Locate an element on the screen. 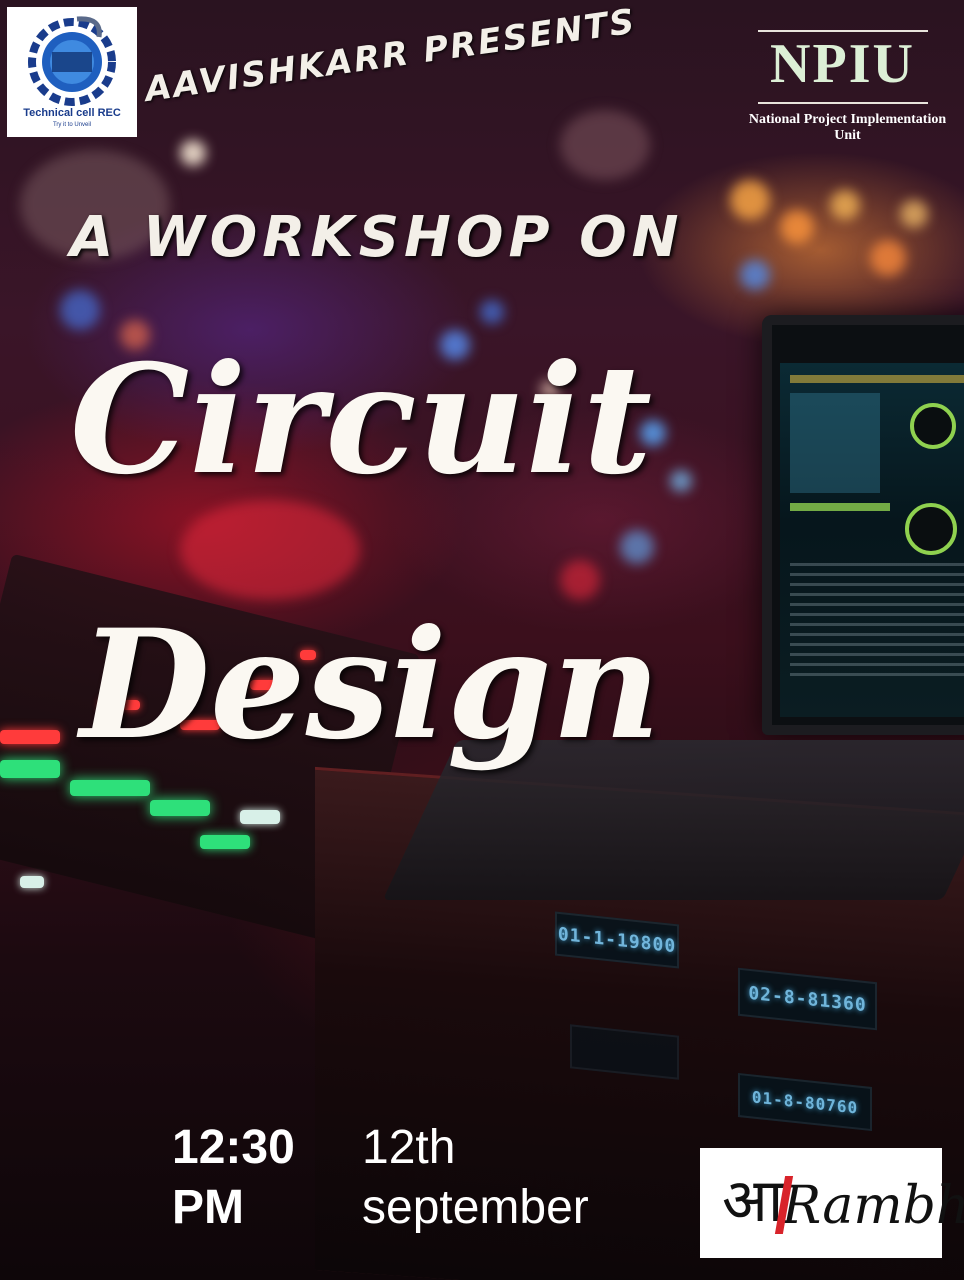 This screenshot has width=964, height=1280. time-value: 12:30 is located at coordinates (233, 1147).